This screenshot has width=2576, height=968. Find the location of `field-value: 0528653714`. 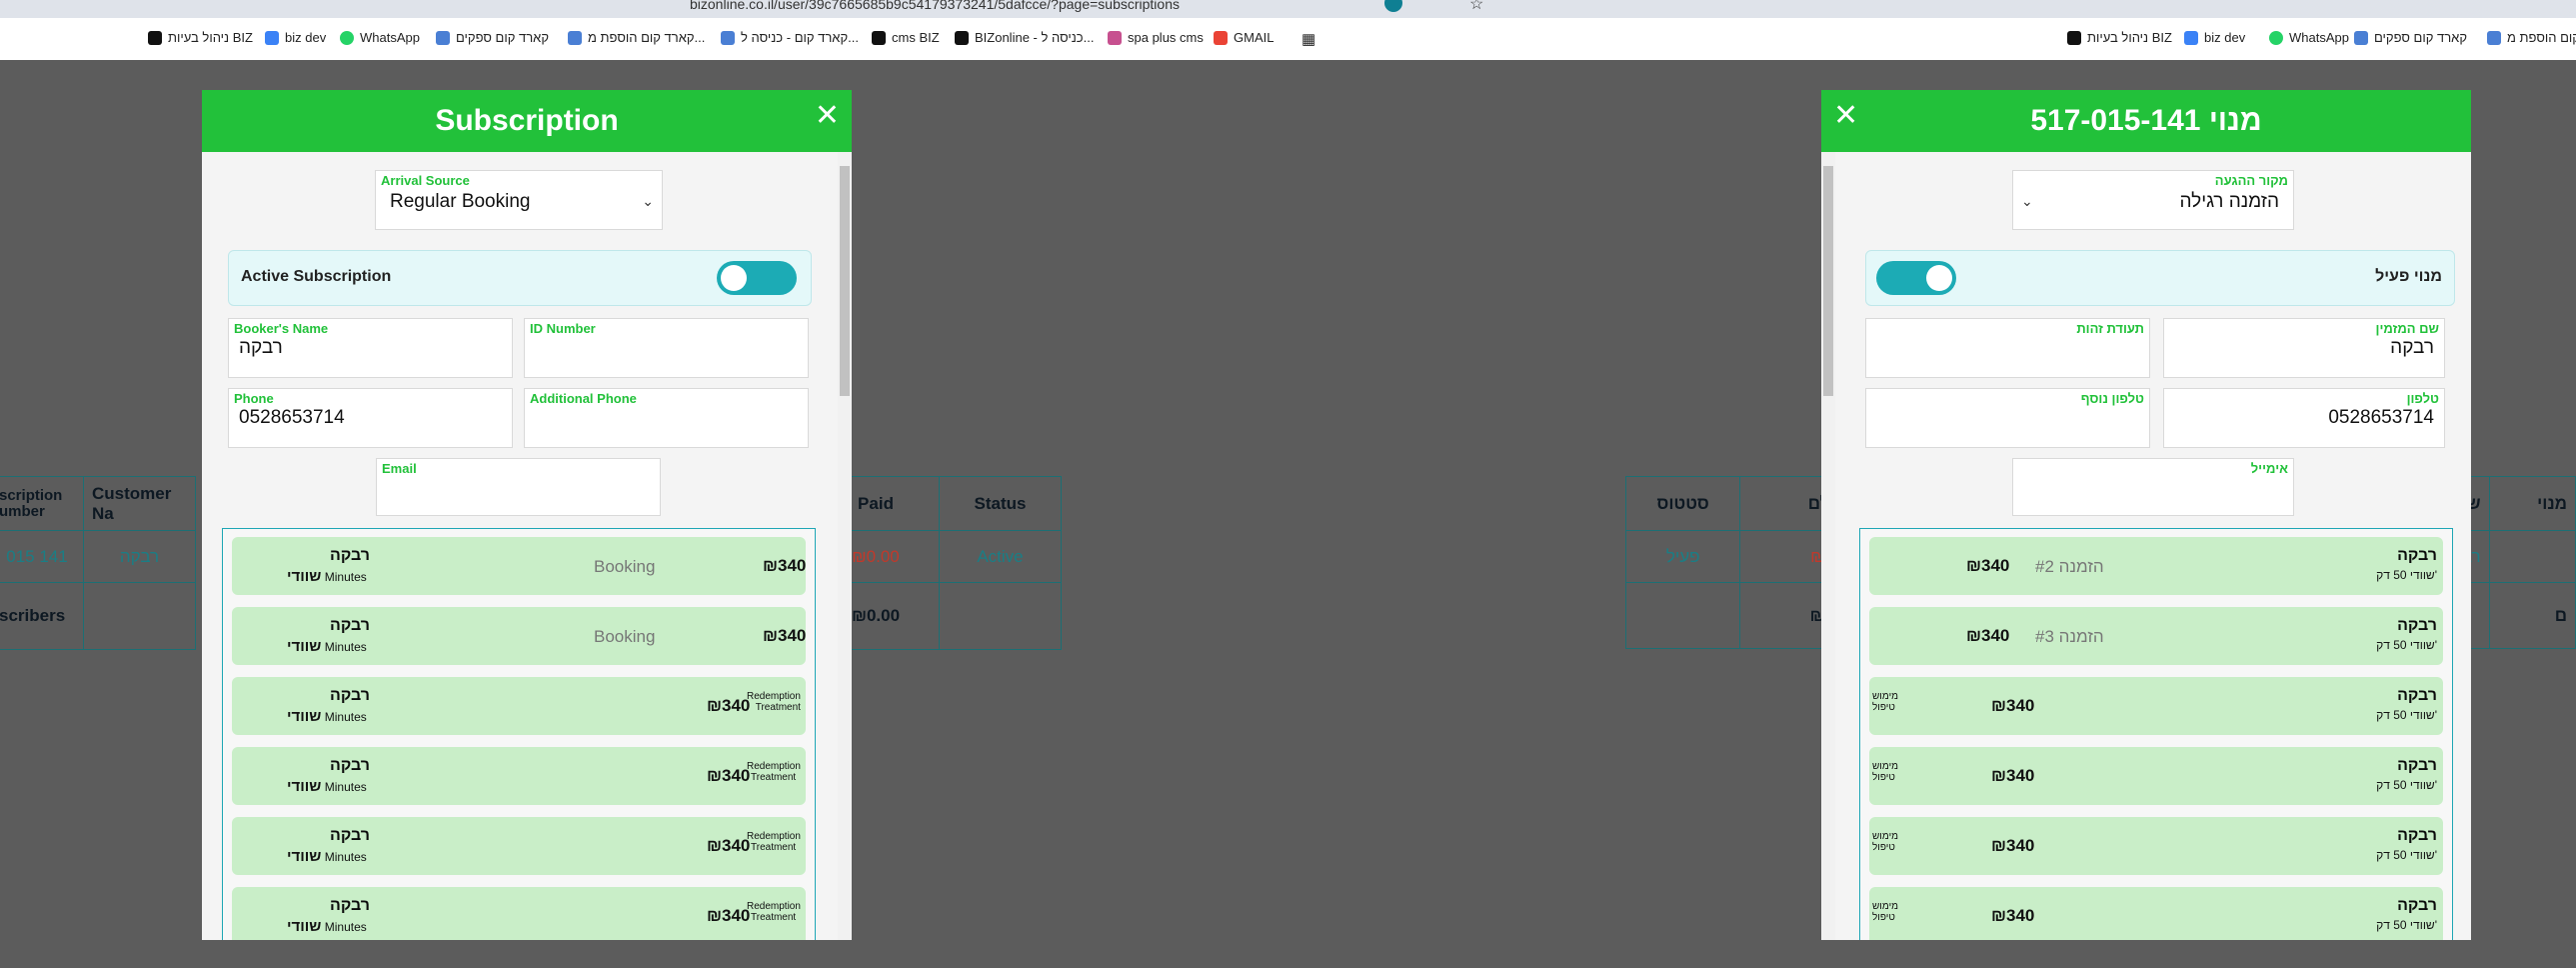

field-value: 0528653714 is located at coordinates (2381, 417).